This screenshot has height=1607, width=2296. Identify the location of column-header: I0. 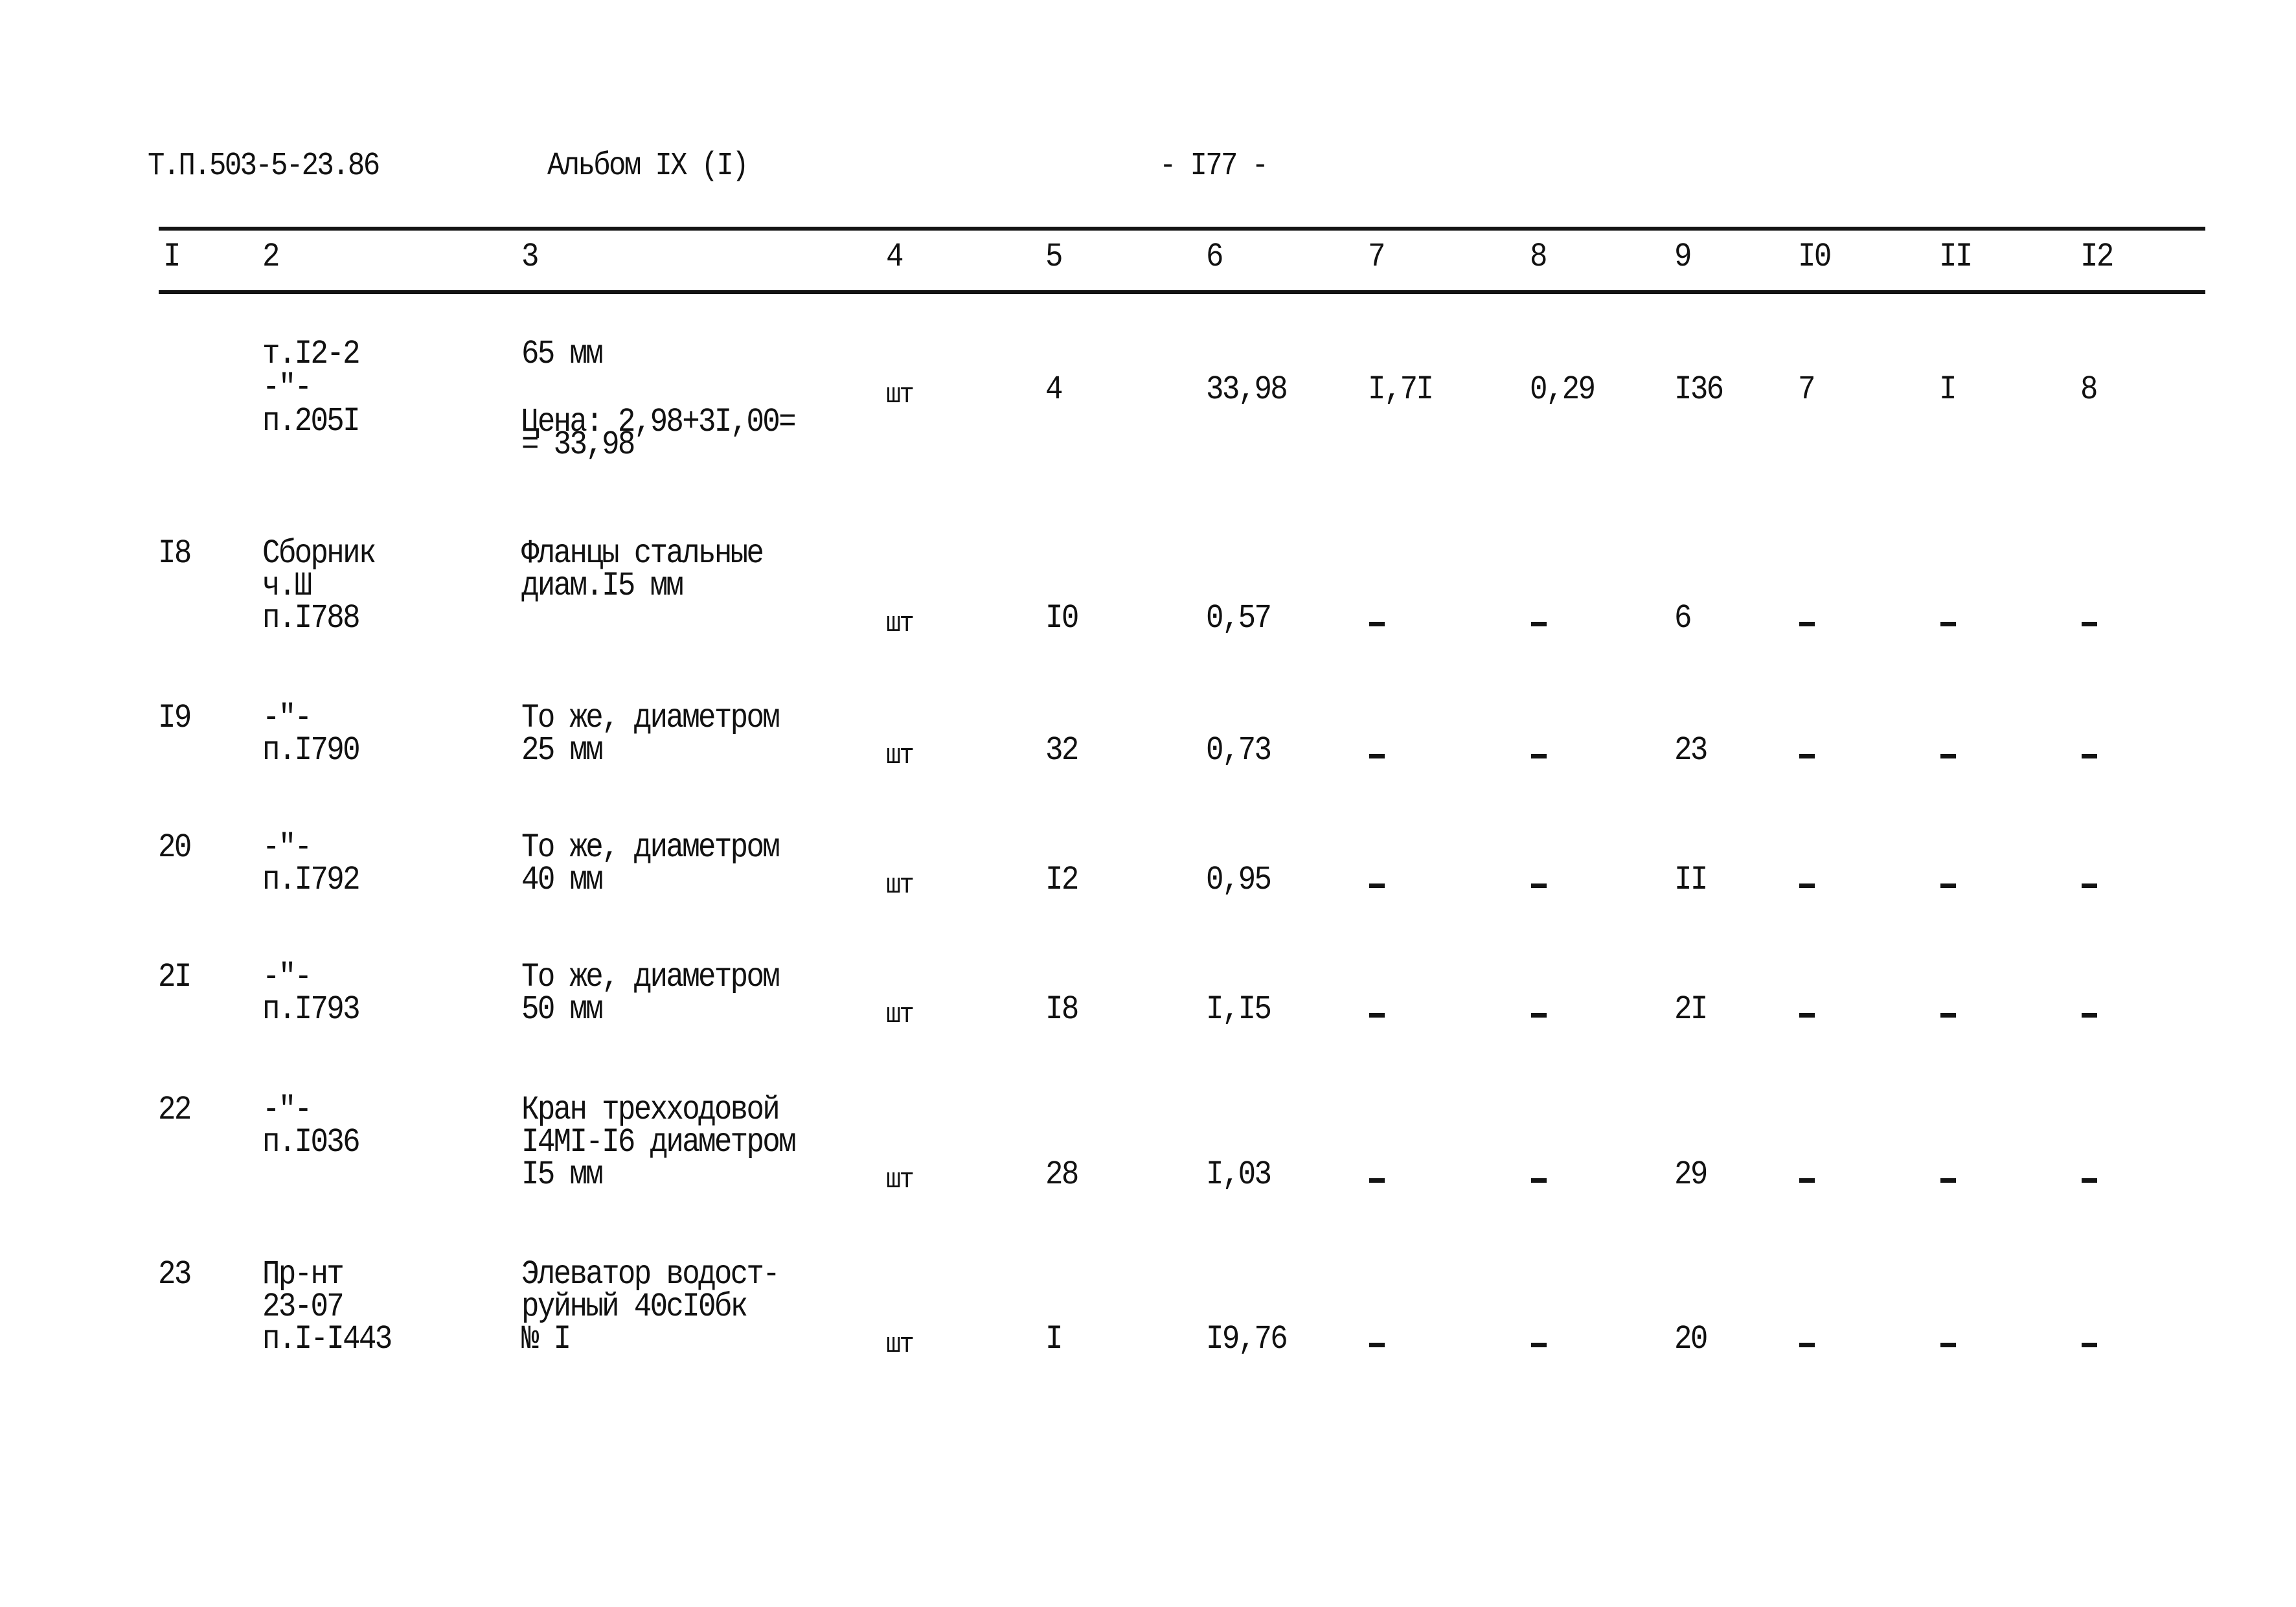
(1815, 257).